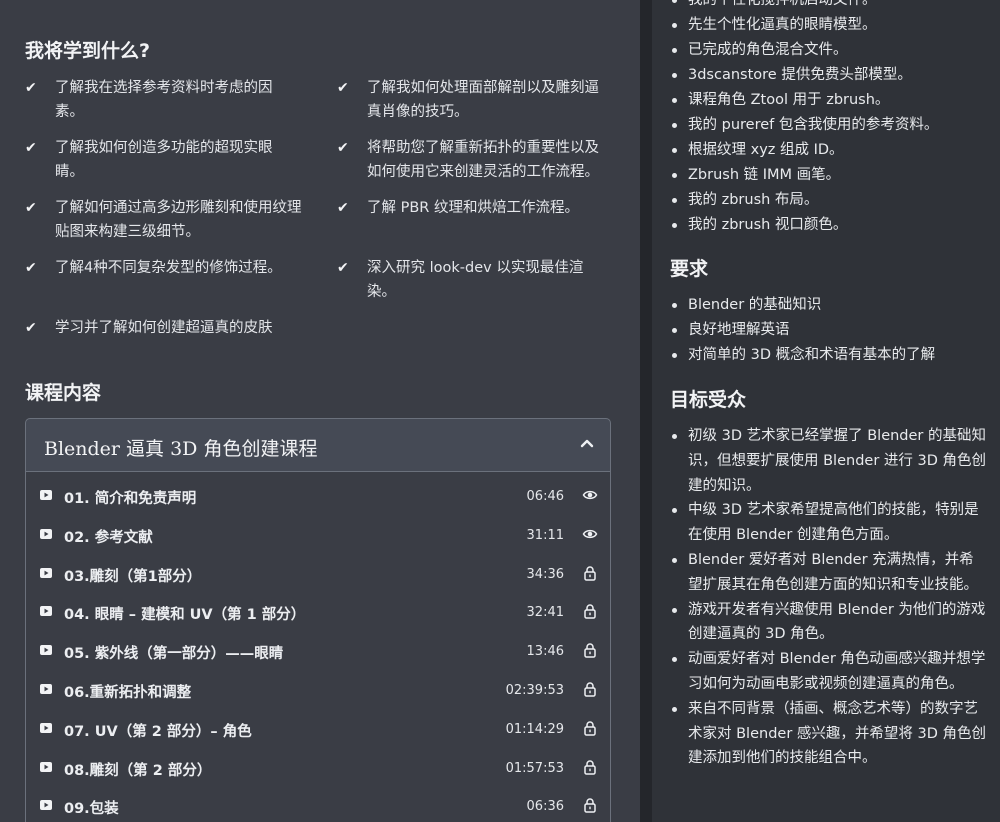 This screenshot has height=822, width=1000. I want to click on lesson-title: 08.雕刻（第 2 部分）, so click(137, 769).